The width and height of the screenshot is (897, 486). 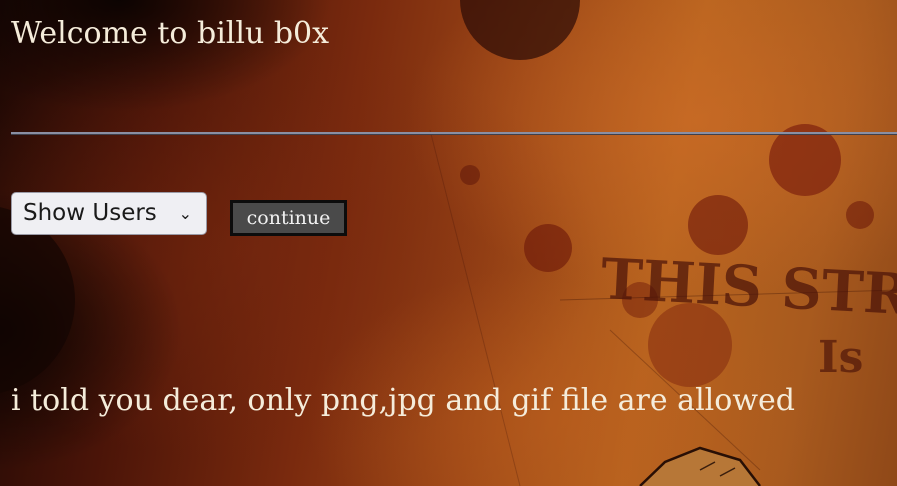 I want to click on action-select: Show Users ⌄, so click(x=109, y=213).